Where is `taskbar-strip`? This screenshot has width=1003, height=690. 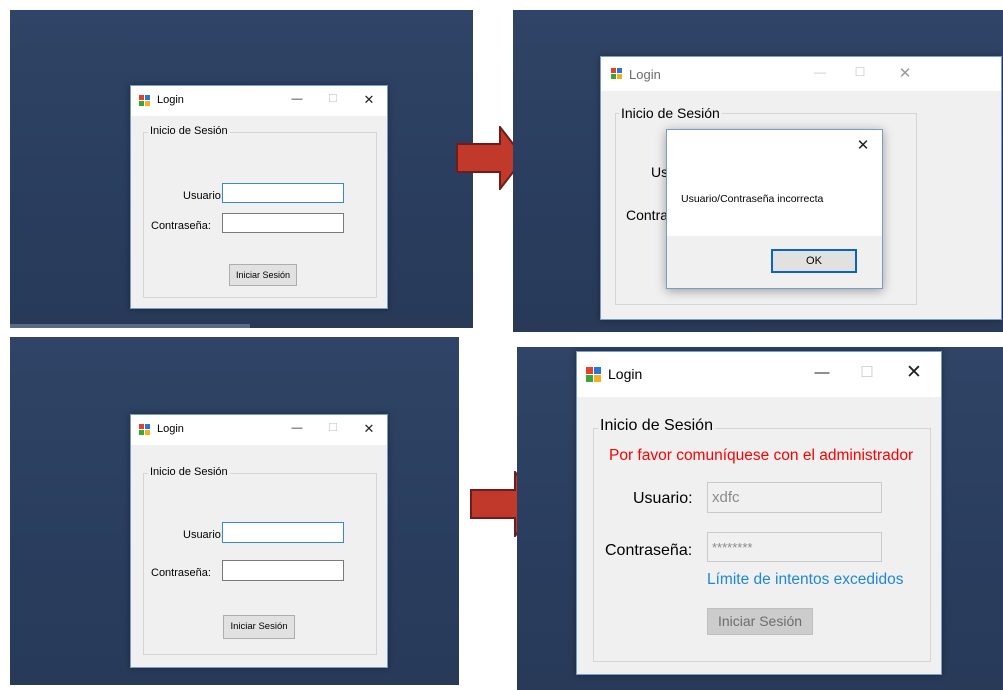 taskbar-strip is located at coordinates (130, 326).